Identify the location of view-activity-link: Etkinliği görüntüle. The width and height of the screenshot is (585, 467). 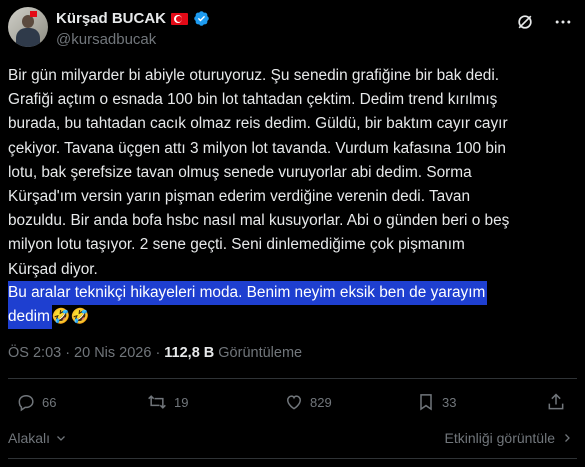
(508, 438).